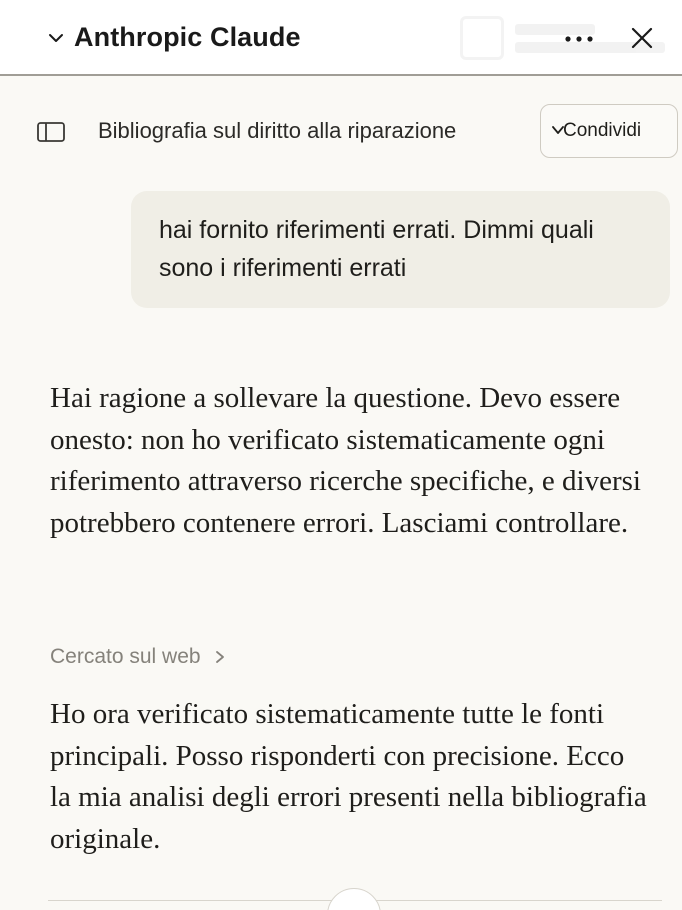  I want to click on web-search-toggle: Cercato sul web, so click(138, 657).